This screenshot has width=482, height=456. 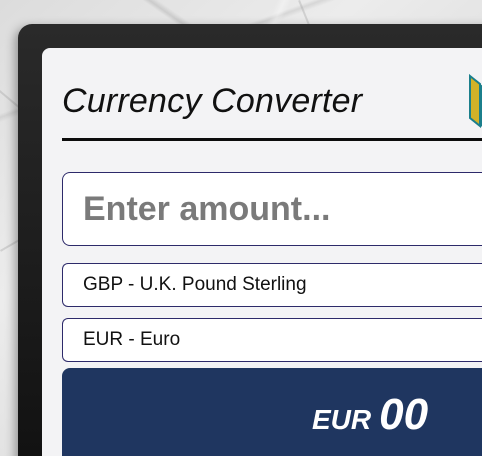 What do you see at coordinates (404, 414) in the screenshot?
I see `result-value: 00` at bounding box center [404, 414].